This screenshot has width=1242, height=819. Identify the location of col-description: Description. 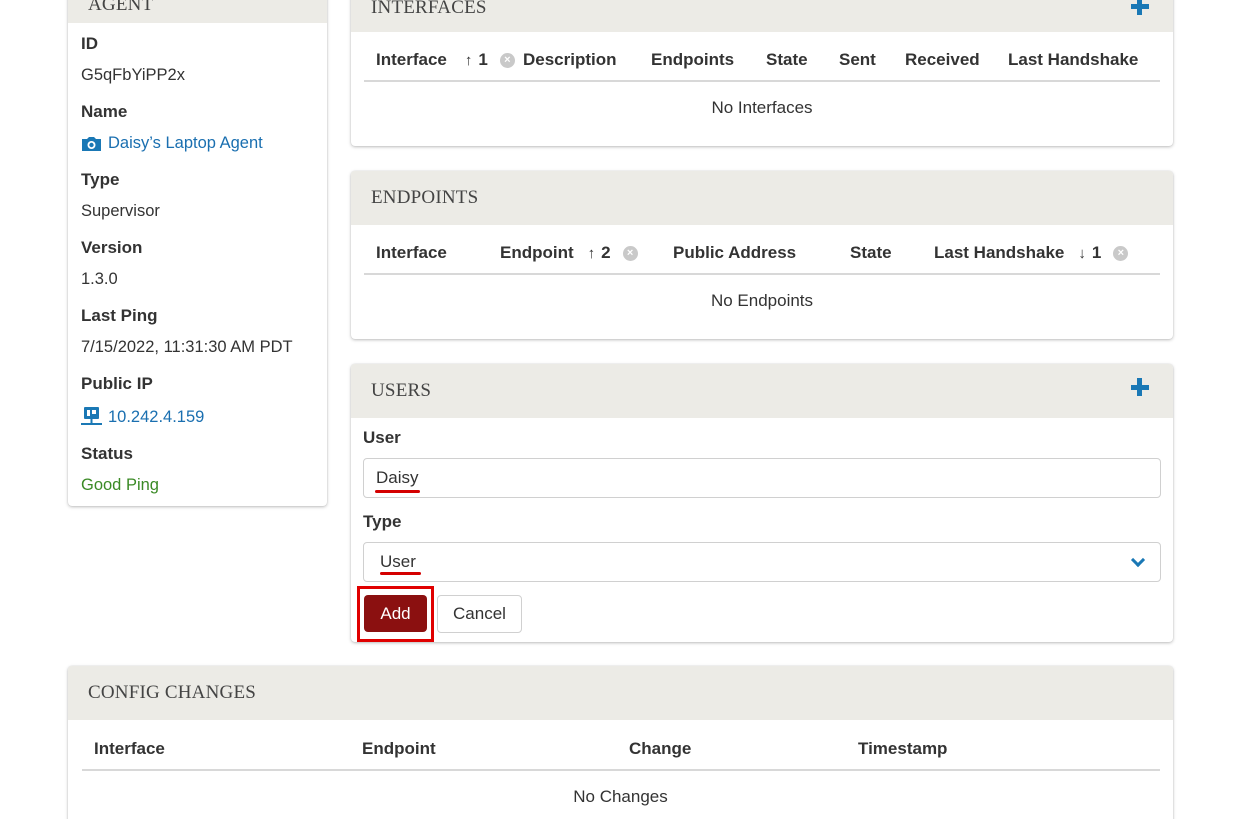
(570, 60).